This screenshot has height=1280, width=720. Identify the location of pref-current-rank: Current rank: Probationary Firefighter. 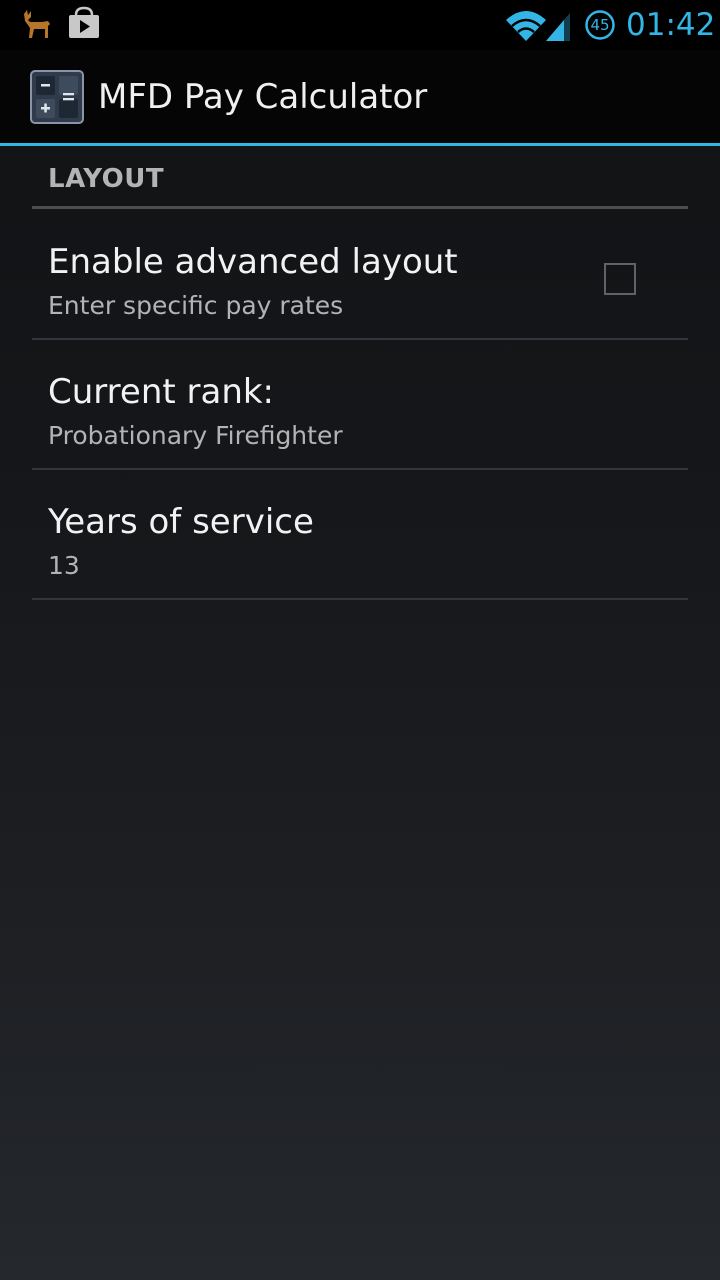
(360, 406).